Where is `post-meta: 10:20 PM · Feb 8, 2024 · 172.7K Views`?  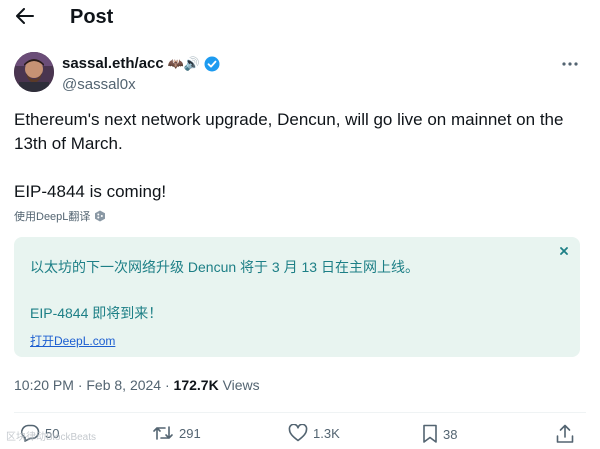
post-meta: 10:20 PM · Feb 8, 2024 · 172.7K Views is located at coordinates (137, 385).